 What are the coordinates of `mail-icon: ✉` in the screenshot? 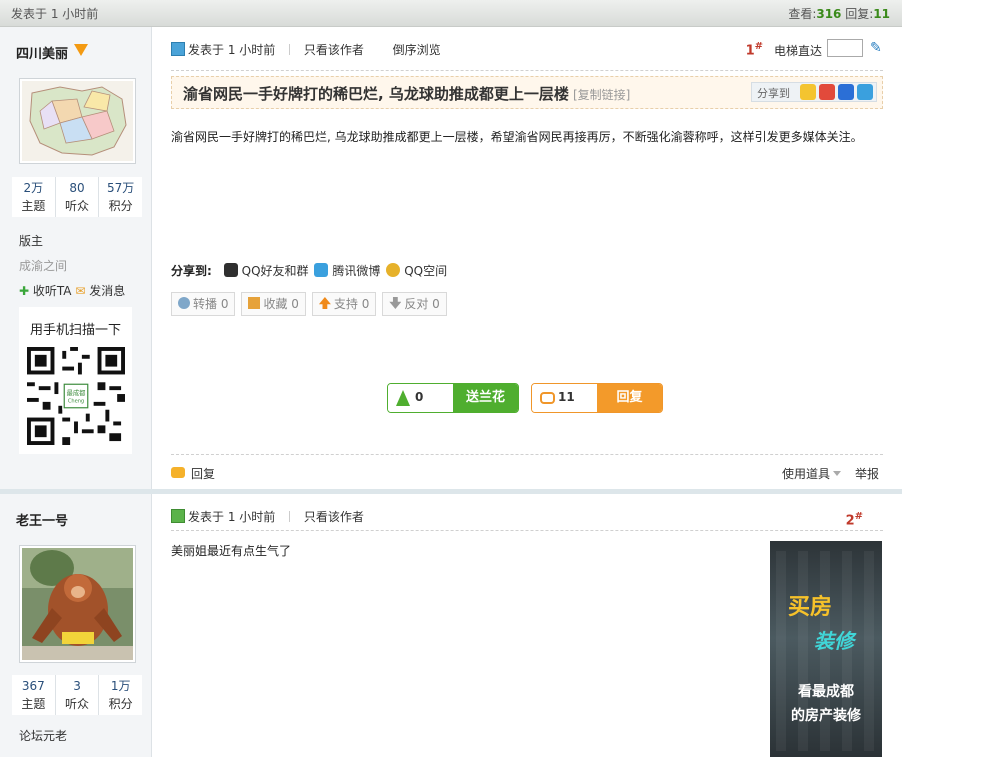 It's located at (80, 291).